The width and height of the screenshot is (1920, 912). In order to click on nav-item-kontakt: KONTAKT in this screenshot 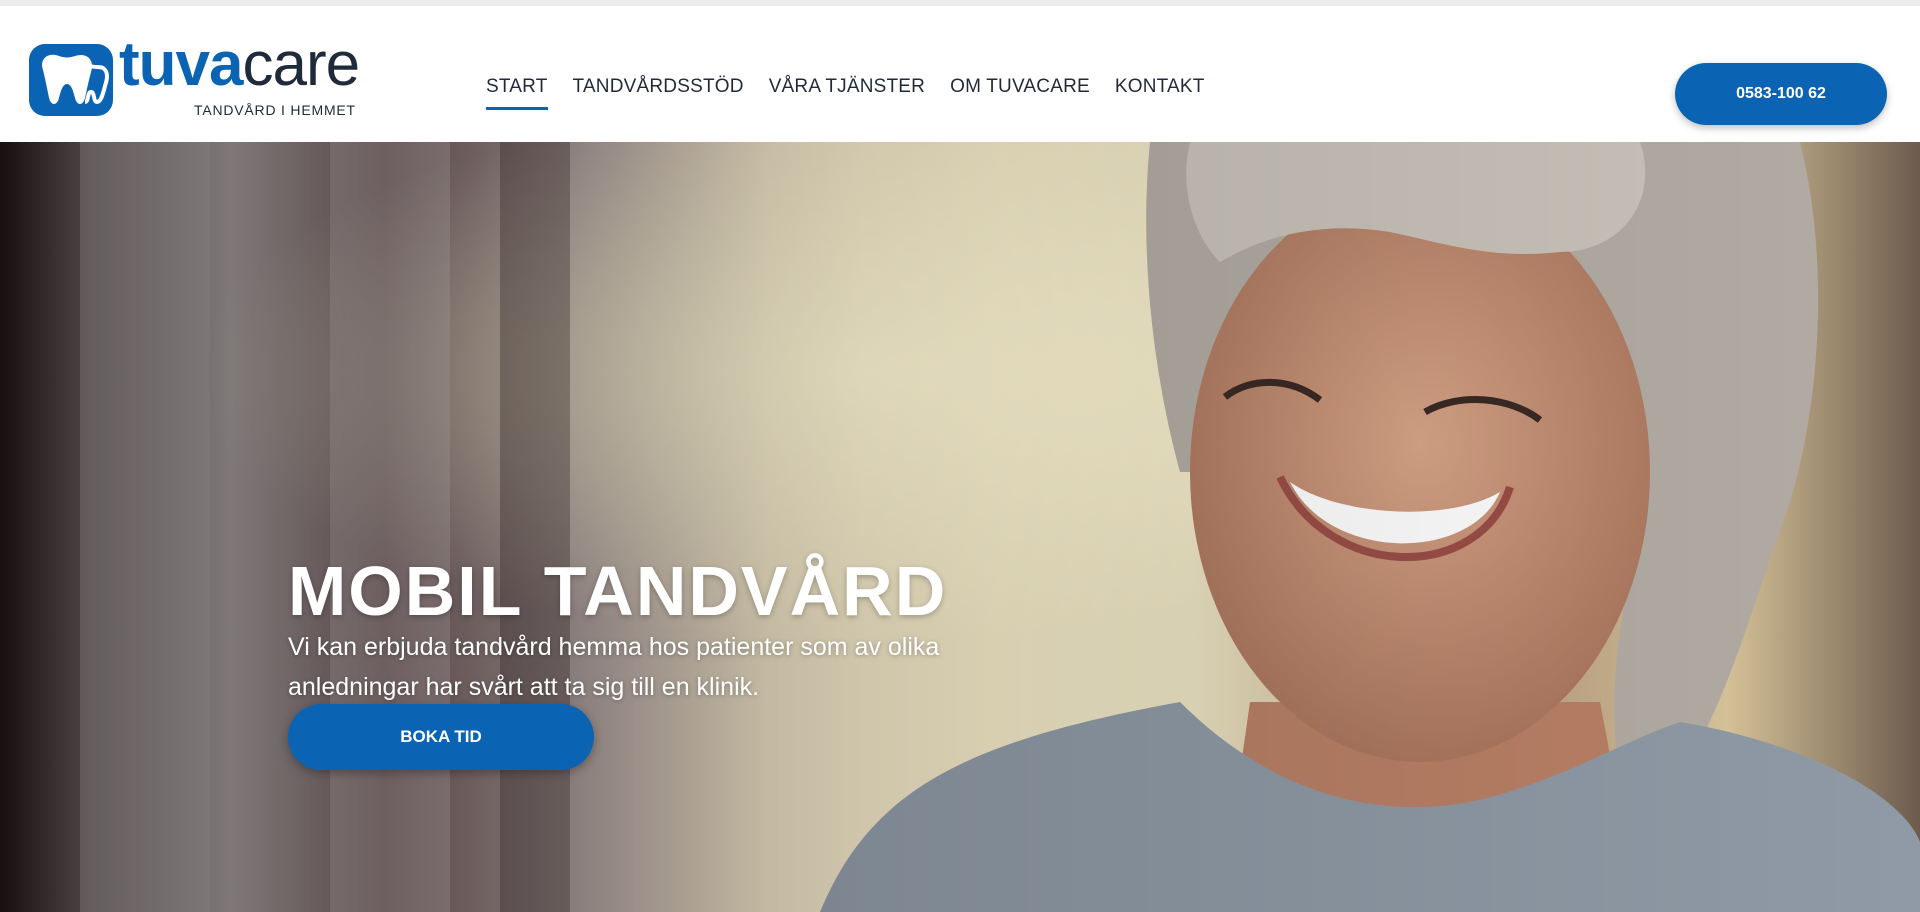, I will do `click(1160, 93)`.